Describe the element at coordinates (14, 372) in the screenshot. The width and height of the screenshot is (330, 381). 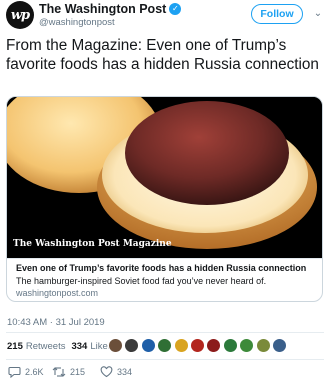
I see `reply-icon` at that location.